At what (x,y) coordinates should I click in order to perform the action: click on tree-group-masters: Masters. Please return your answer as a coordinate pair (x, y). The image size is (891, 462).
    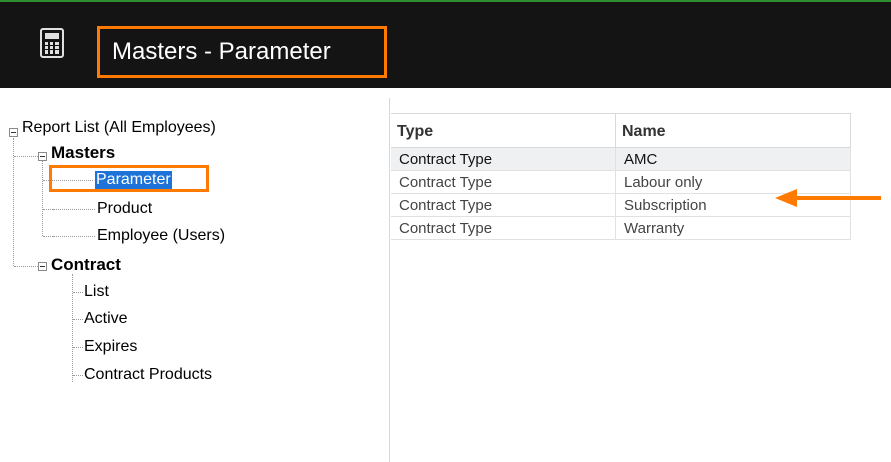
    Looking at the image, I should click on (83, 153).